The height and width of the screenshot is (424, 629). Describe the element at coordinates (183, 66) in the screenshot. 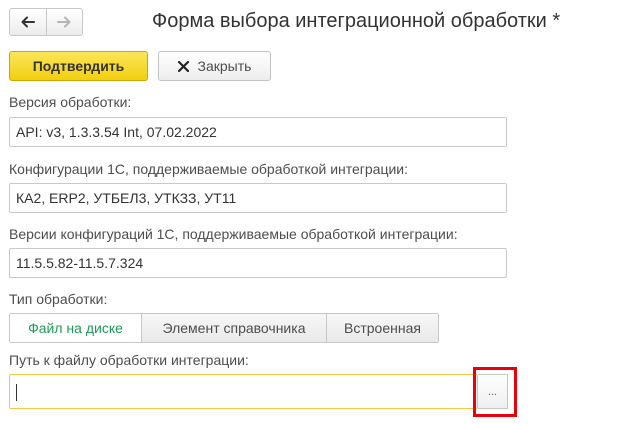

I see `close-icon` at that location.